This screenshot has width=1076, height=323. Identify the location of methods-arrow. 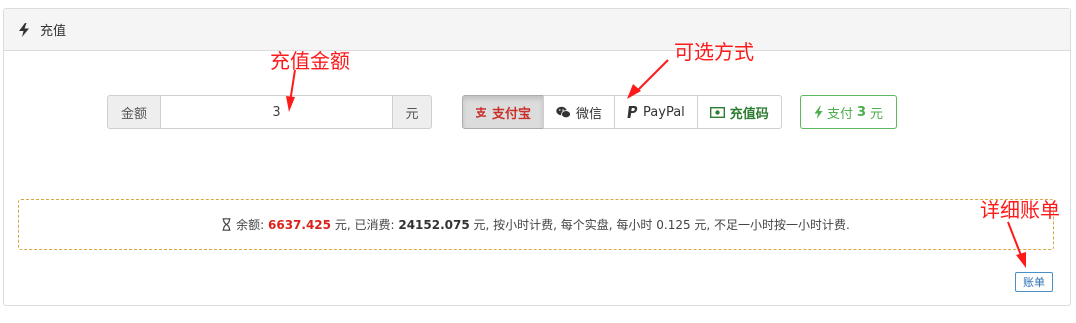
(648, 79).